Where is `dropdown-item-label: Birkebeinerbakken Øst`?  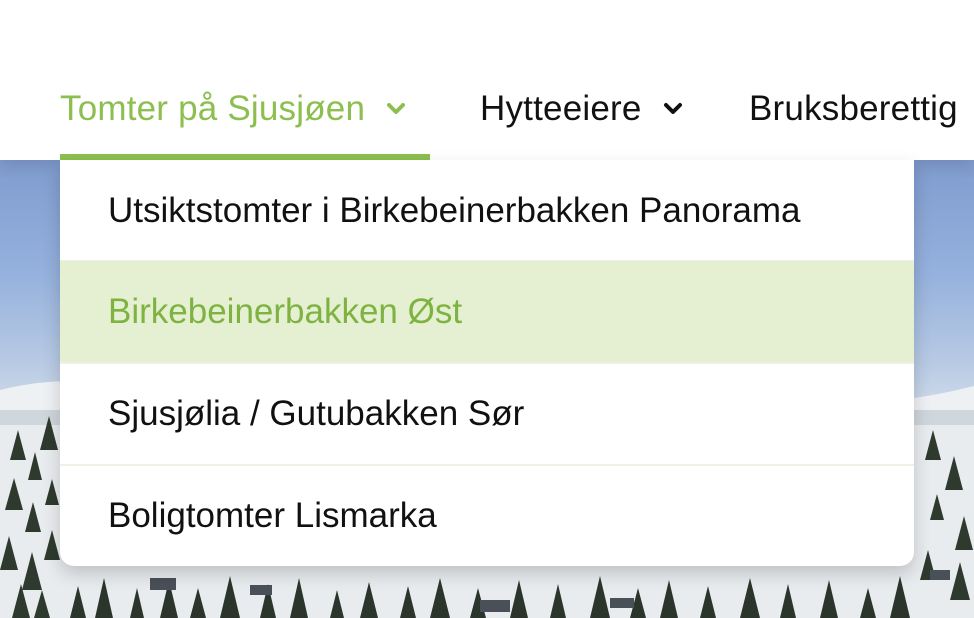 dropdown-item-label: Birkebeinerbakken Øst is located at coordinates (285, 311).